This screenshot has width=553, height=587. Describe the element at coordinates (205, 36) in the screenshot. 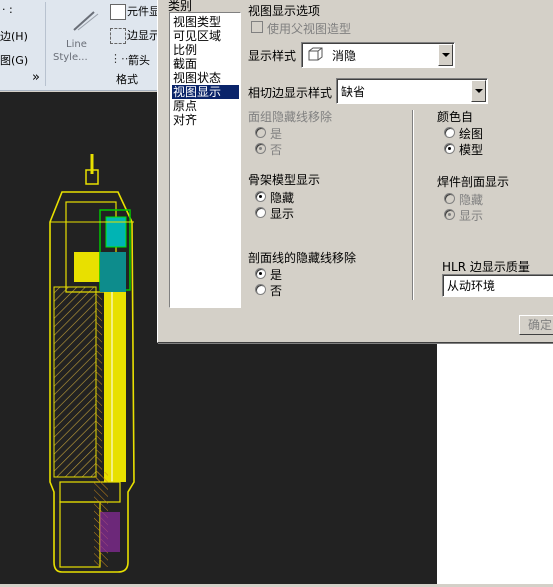

I see `category-item: 可见区域` at that location.